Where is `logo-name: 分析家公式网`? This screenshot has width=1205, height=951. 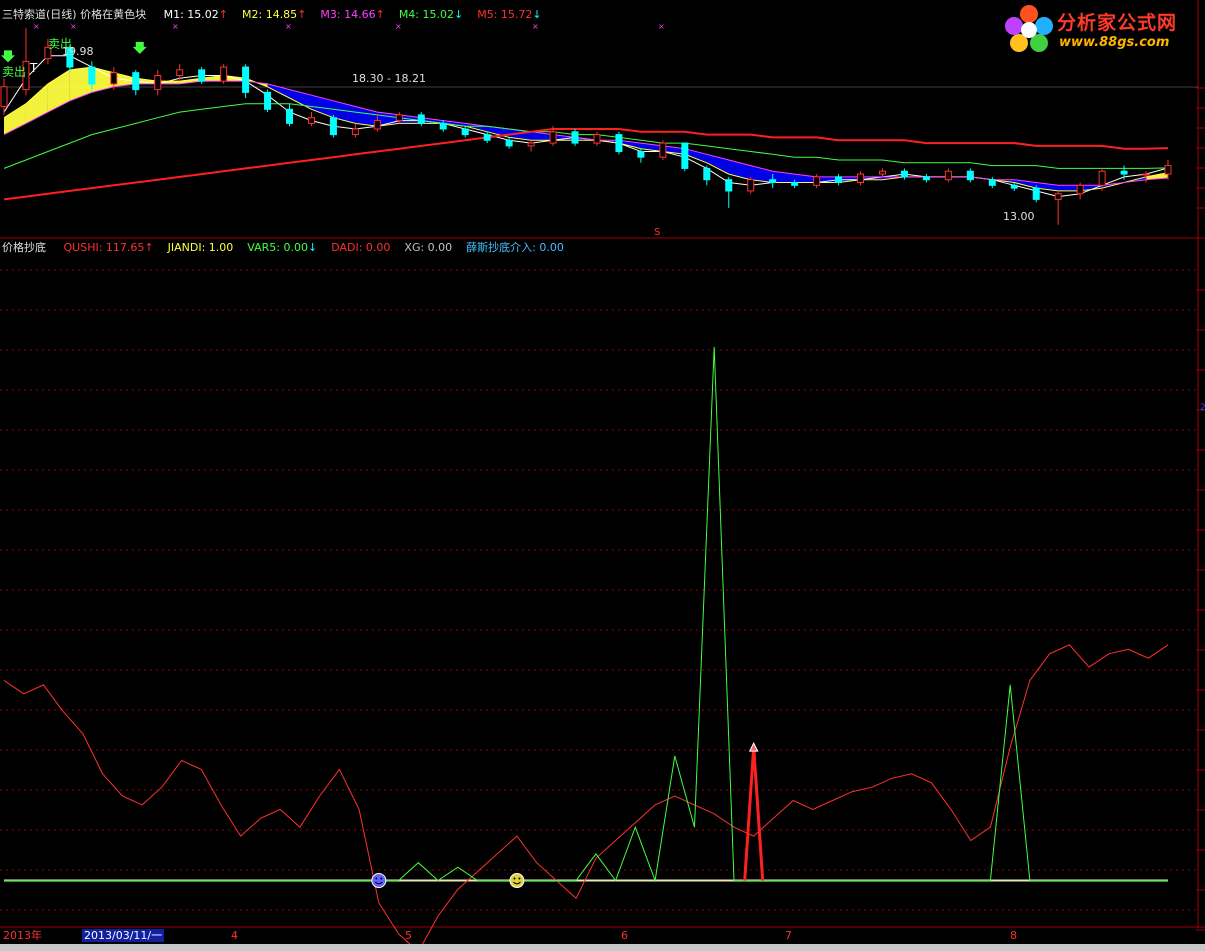
logo-name: 分析家公式网 is located at coordinates (1117, 23).